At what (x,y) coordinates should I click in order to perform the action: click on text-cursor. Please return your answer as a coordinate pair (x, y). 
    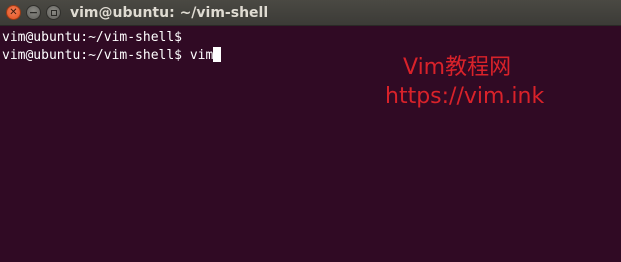
    Looking at the image, I should click on (217, 54).